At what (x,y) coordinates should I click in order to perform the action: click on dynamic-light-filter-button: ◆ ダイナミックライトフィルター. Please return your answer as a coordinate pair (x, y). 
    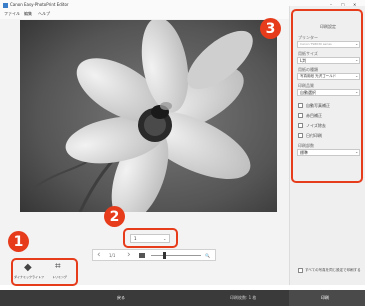
    Looking at the image, I should click on (29, 273).